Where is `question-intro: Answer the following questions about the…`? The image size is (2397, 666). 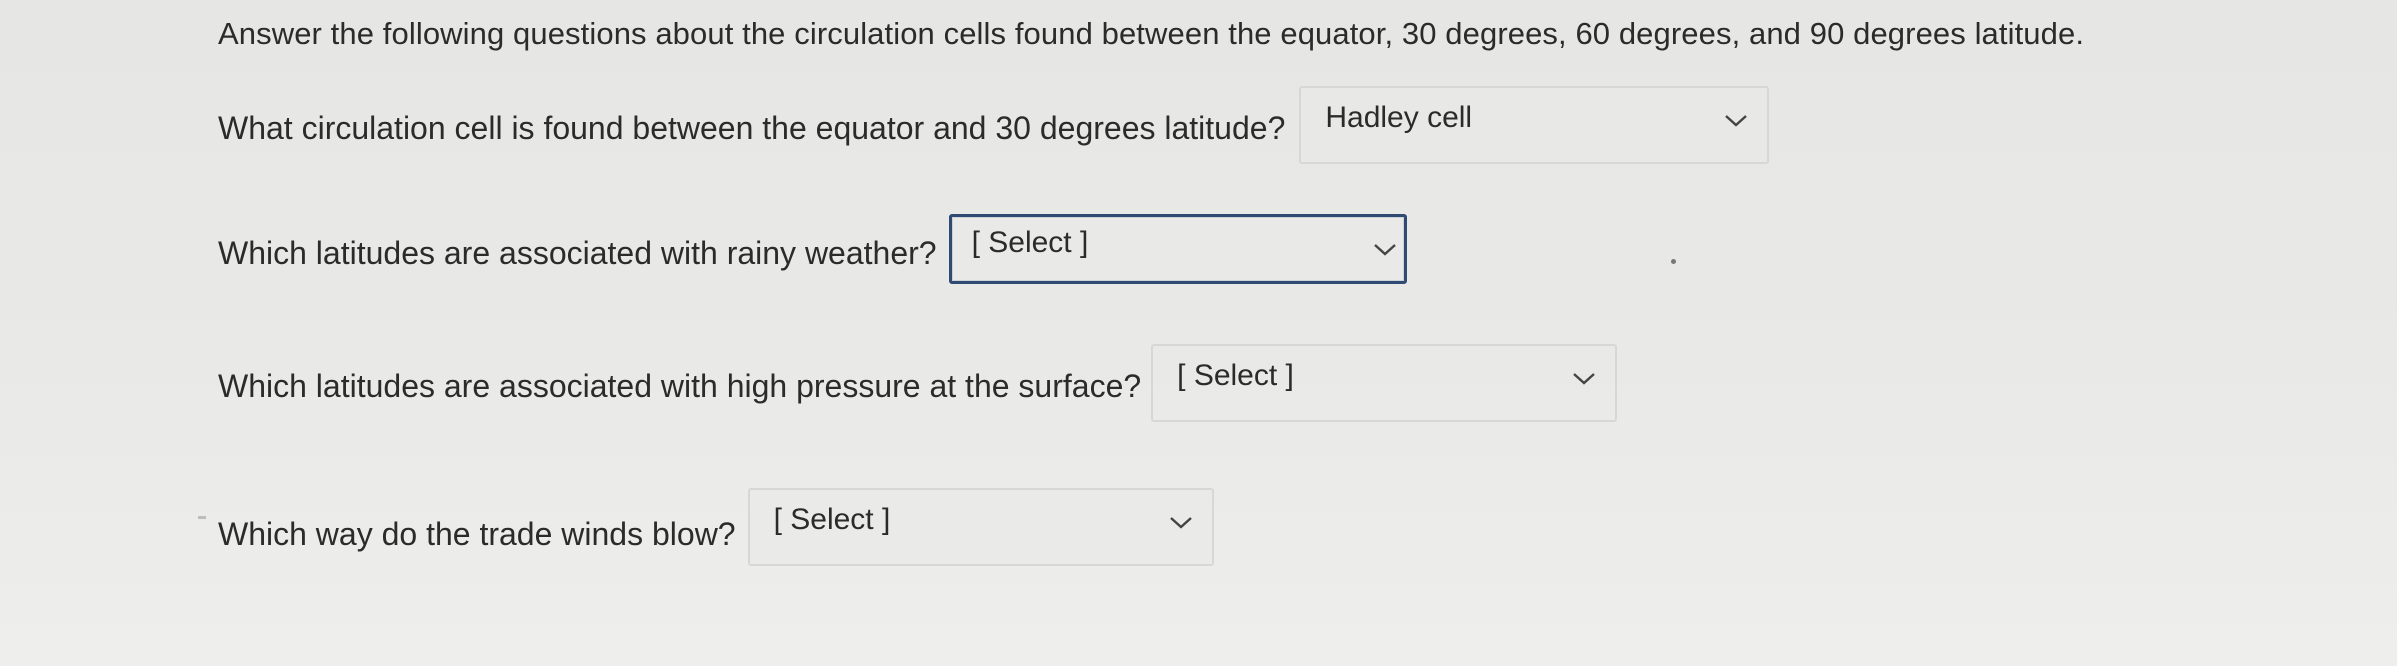
question-intro: Answer the following questions about the… is located at coordinates (1151, 33).